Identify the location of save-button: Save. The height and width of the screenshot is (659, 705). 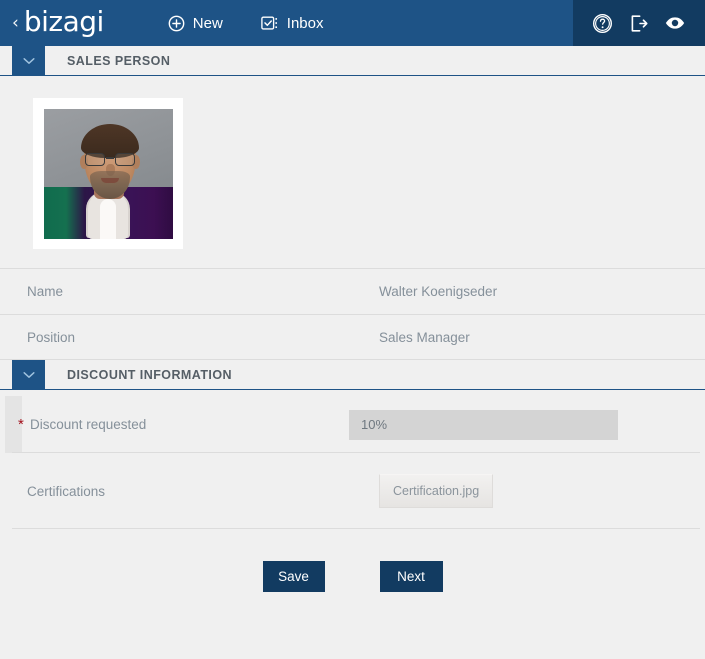
(293, 576).